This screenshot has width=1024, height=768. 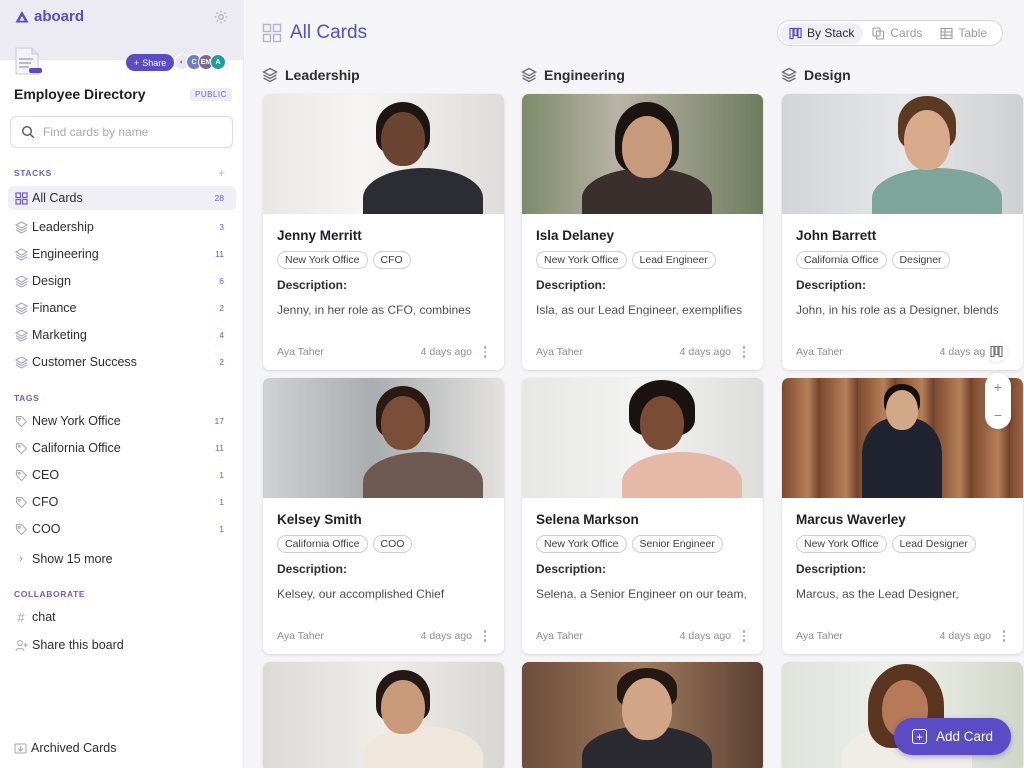 What do you see at coordinates (575, 235) in the screenshot?
I see `card-title: Isla Delaney` at bounding box center [575, 235].